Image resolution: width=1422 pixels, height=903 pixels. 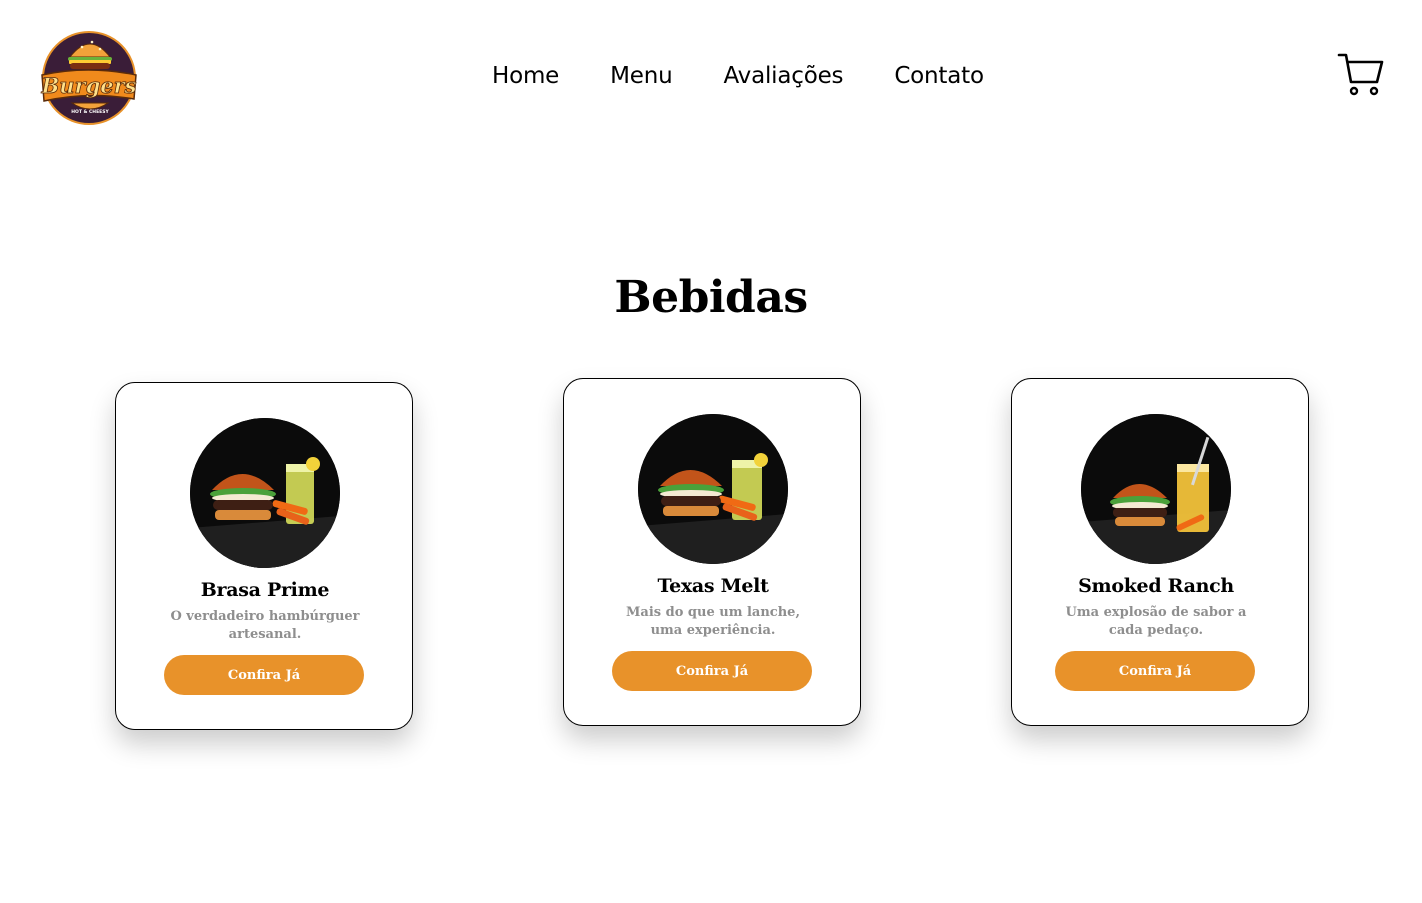 What do you see at coordinates (713, 621) in the screenshot?
I see `product-description: Mais do que um lanche, uma experiência.` at bounding box center [713, 621].